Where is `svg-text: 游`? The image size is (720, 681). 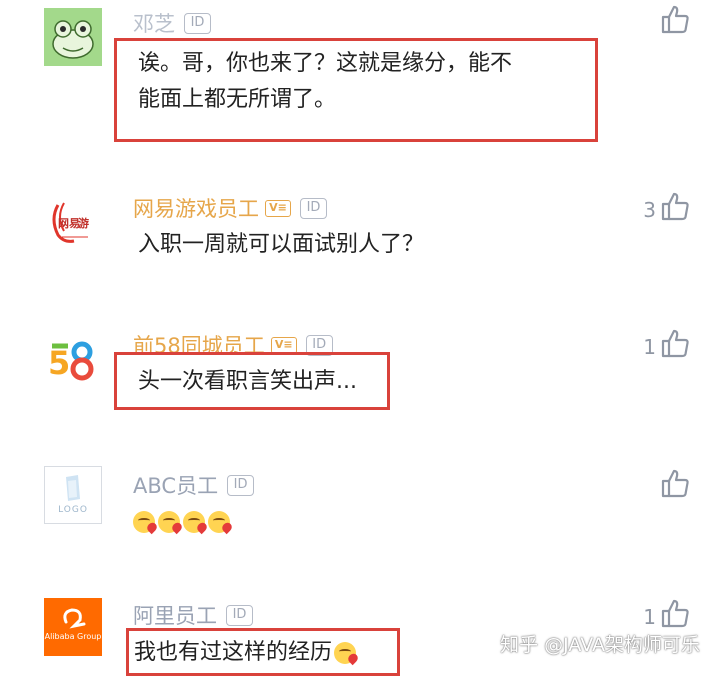 svg-text: 游 is located at coordinates (83, 223).